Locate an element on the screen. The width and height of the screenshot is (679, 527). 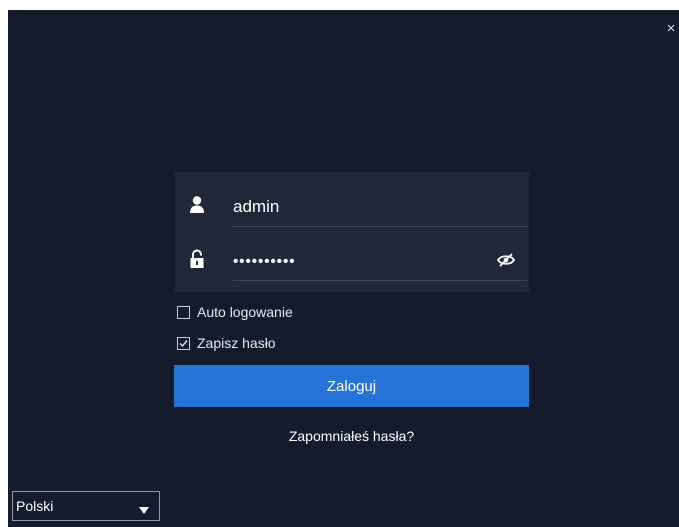
username-input is located at coordinates (380, 207).